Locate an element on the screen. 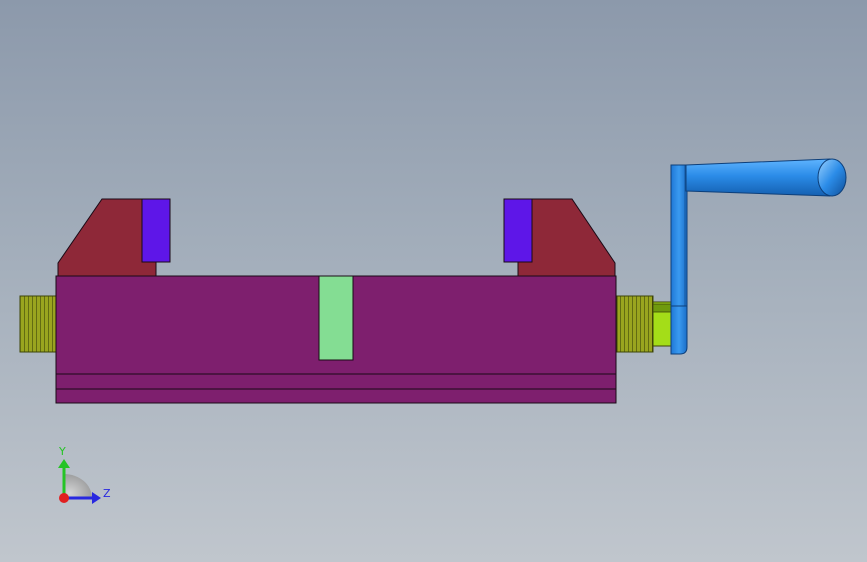 The width and height of the screenshot is (867, 562). left-thread is located at coordinates (38, 324).